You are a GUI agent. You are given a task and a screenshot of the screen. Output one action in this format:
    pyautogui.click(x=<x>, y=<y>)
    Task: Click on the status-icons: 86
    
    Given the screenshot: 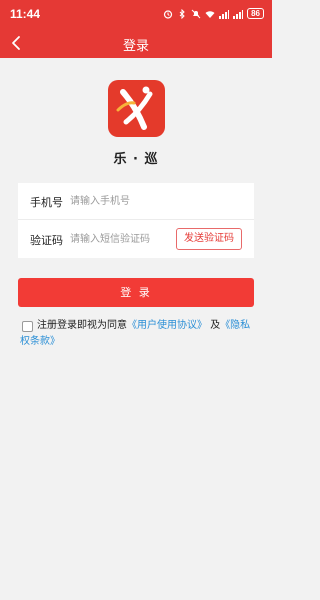 What is the action you would take?
    pyautogui.click(x=213, y=13)
    